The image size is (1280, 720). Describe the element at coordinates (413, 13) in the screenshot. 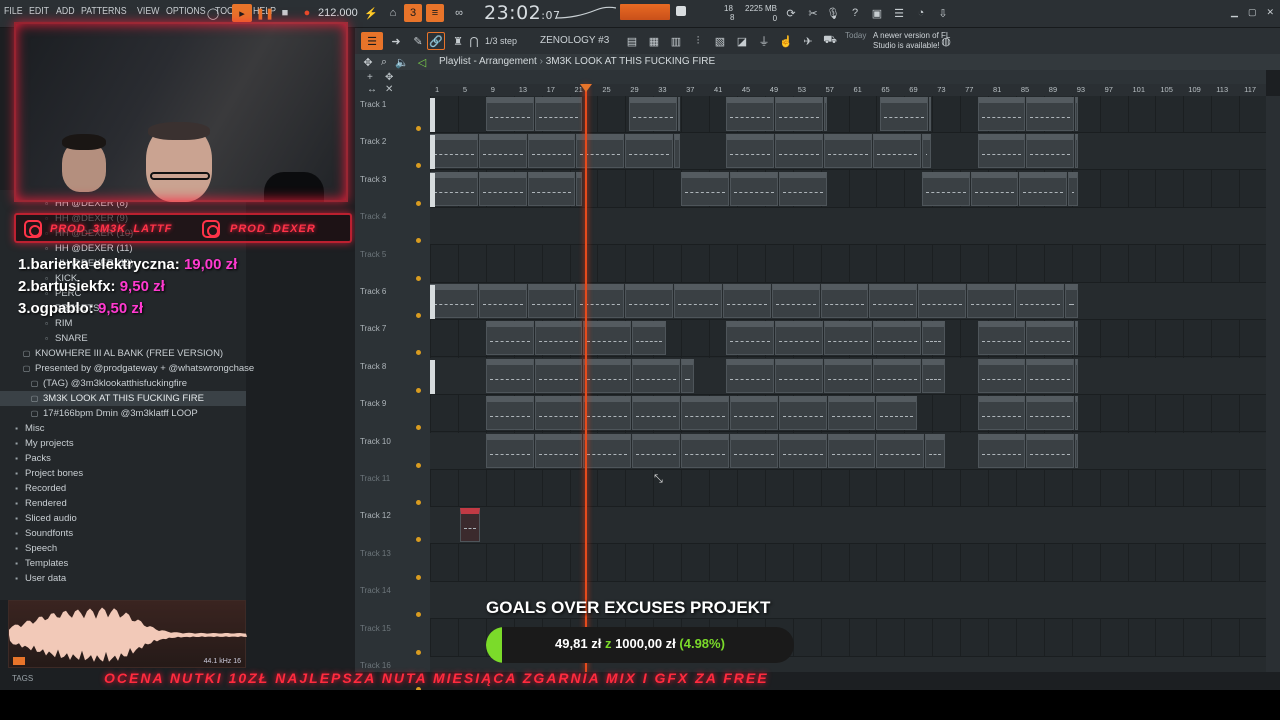

I see `countdown-icon: 3` at that location.